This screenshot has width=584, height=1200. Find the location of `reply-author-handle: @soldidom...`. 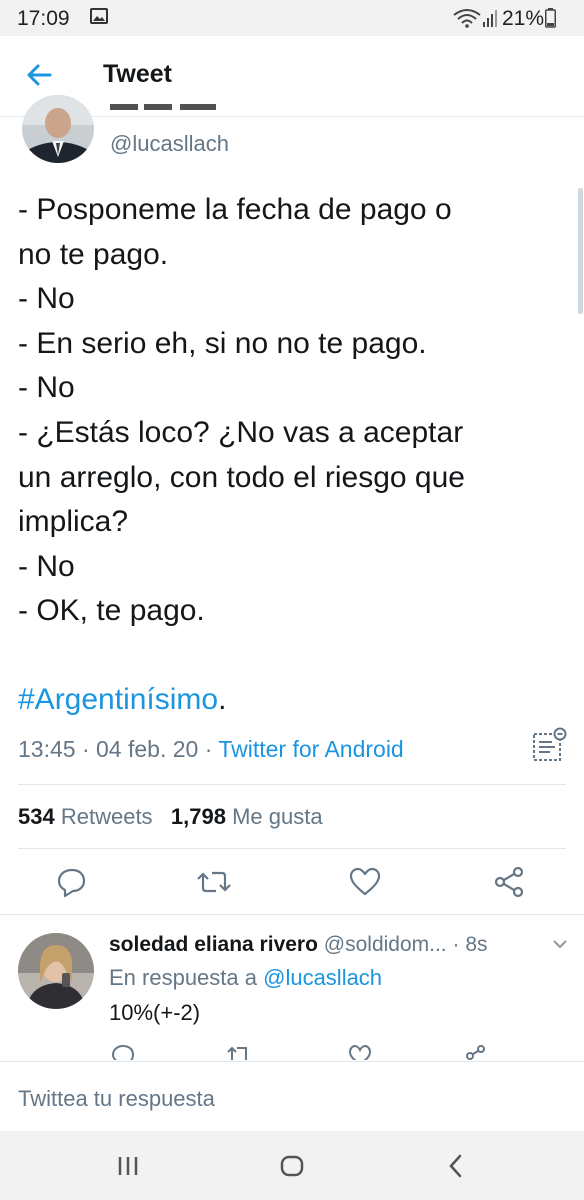

reply-author-handle: @soldidom... is located at coordinates (385, 944).